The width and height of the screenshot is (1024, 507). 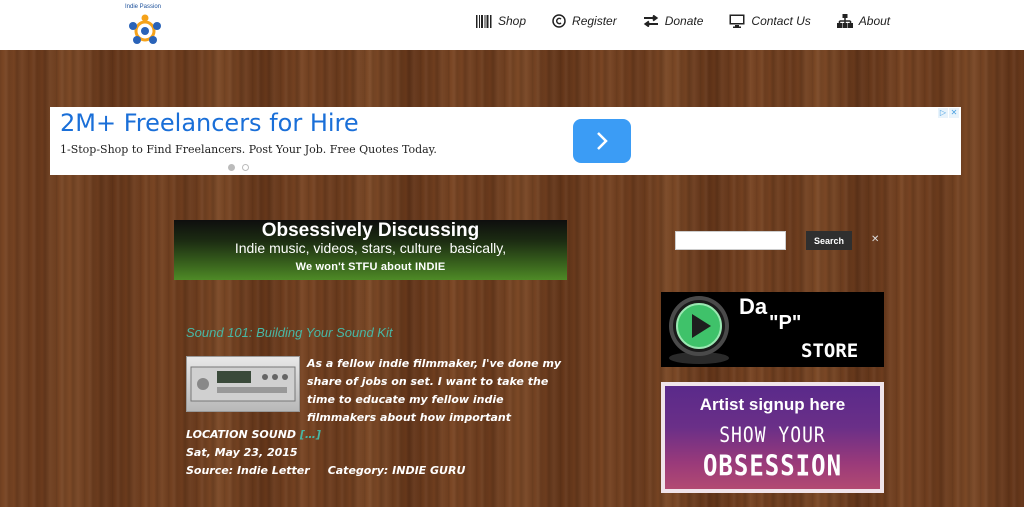 I want to click on post-excerpt-tail: LOCATION SOUND, so click(x=243, y=434).